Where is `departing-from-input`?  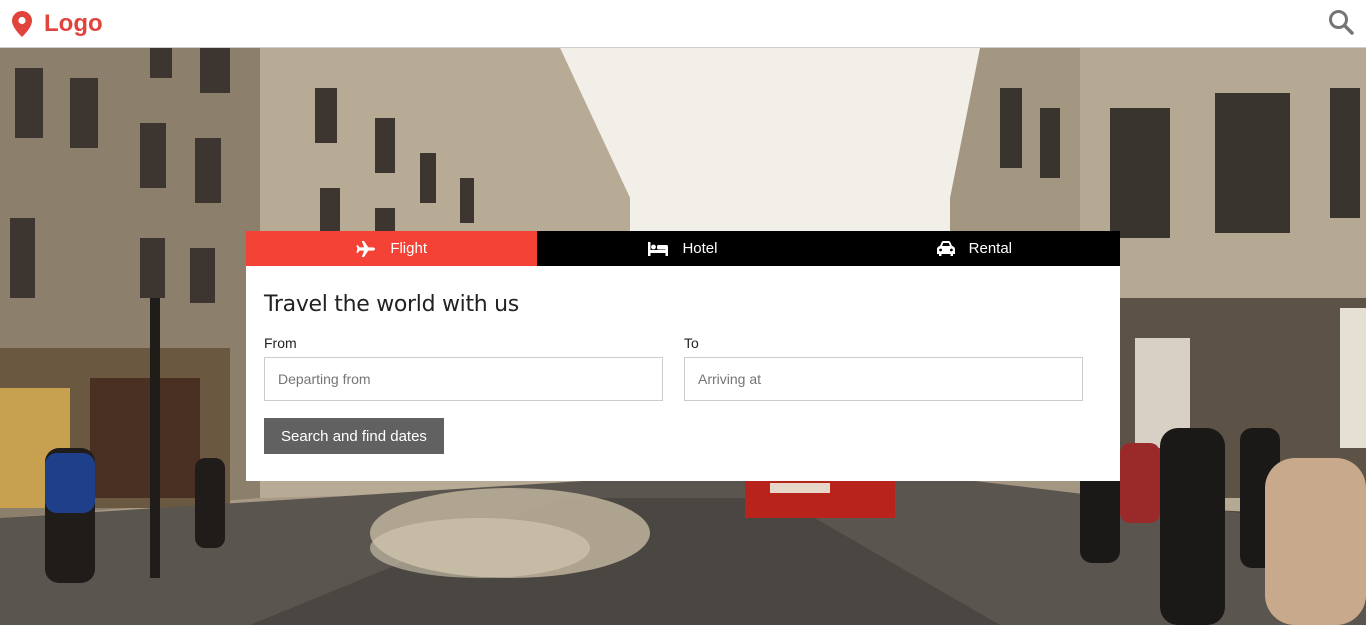
departing-from-input is located at coordinates (463, 379).